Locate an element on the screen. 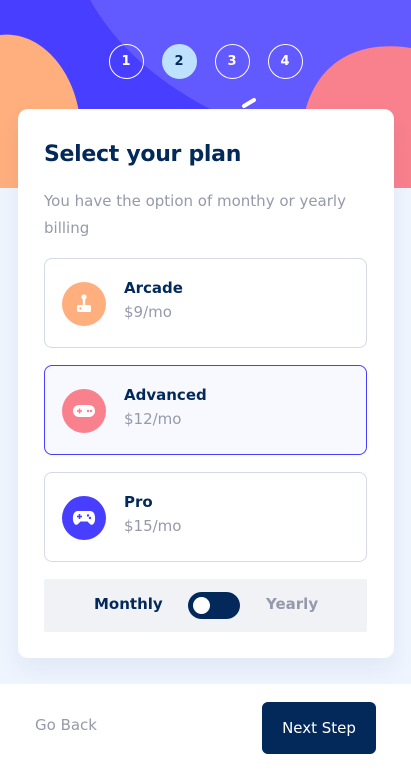 Image resolution: width=411 pixels, height=772 pixels. page-title: Select your plan is located at coordinates (143, 154).